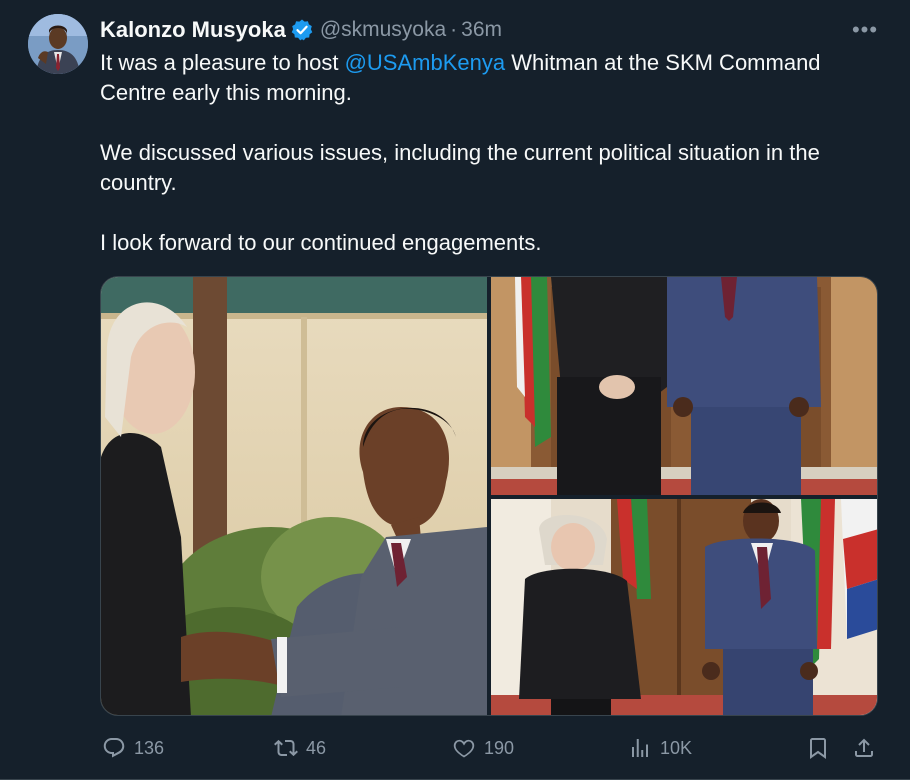  I want to click on bookmark-icon, so click(818, 748).